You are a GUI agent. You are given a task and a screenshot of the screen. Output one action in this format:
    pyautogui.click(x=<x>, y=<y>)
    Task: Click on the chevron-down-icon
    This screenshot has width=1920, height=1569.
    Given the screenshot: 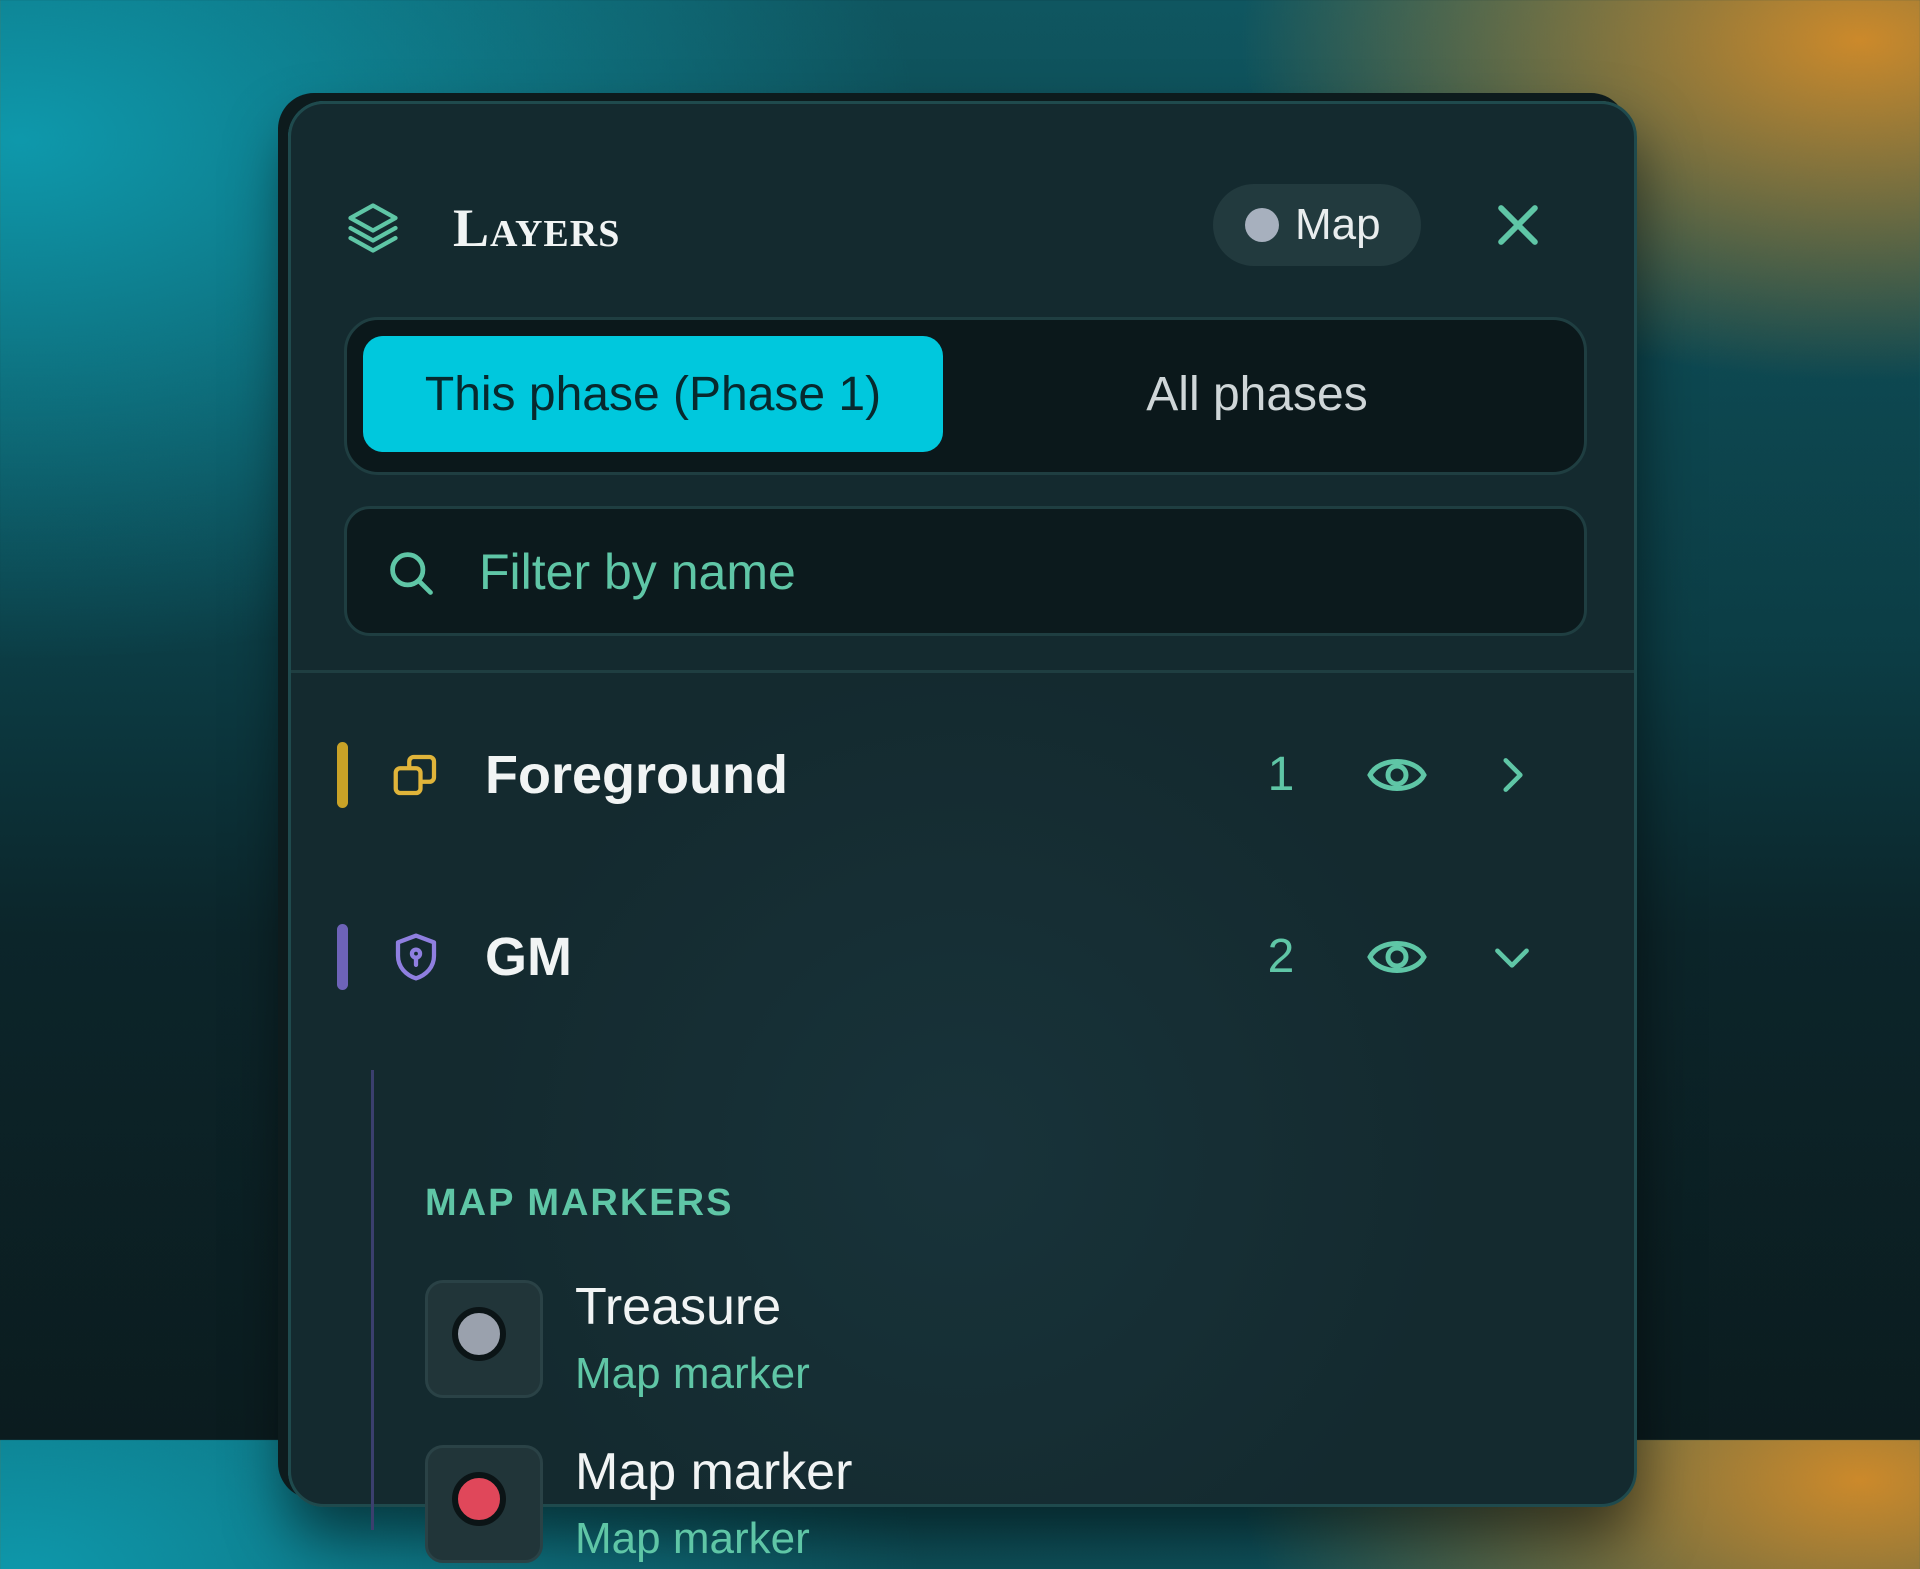 What is the action you would take?
    pyautogui.click(x=1512, y=957)
    